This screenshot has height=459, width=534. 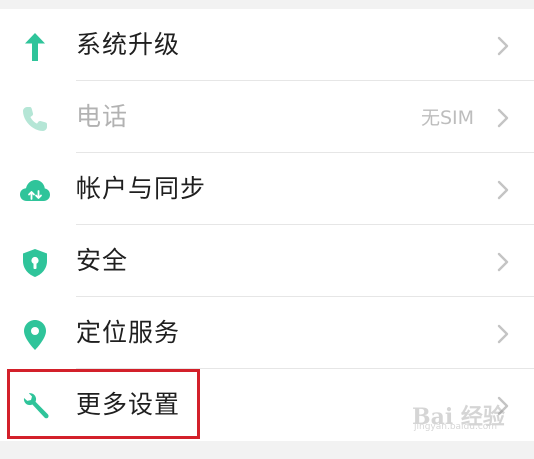 I want to click on settings-item-label: 系统升级, so click(x=128, y=44).